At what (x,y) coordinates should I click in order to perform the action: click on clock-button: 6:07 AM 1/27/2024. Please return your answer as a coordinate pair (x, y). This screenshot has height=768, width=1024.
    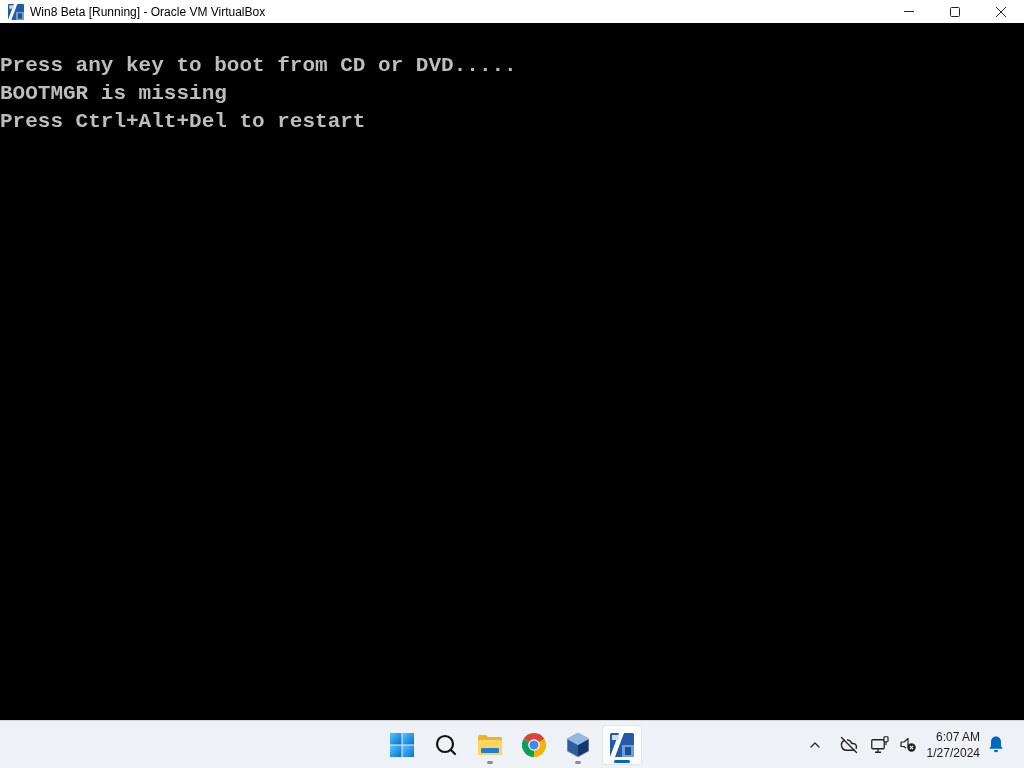
    Looking at the image, I should click on (953, 744).